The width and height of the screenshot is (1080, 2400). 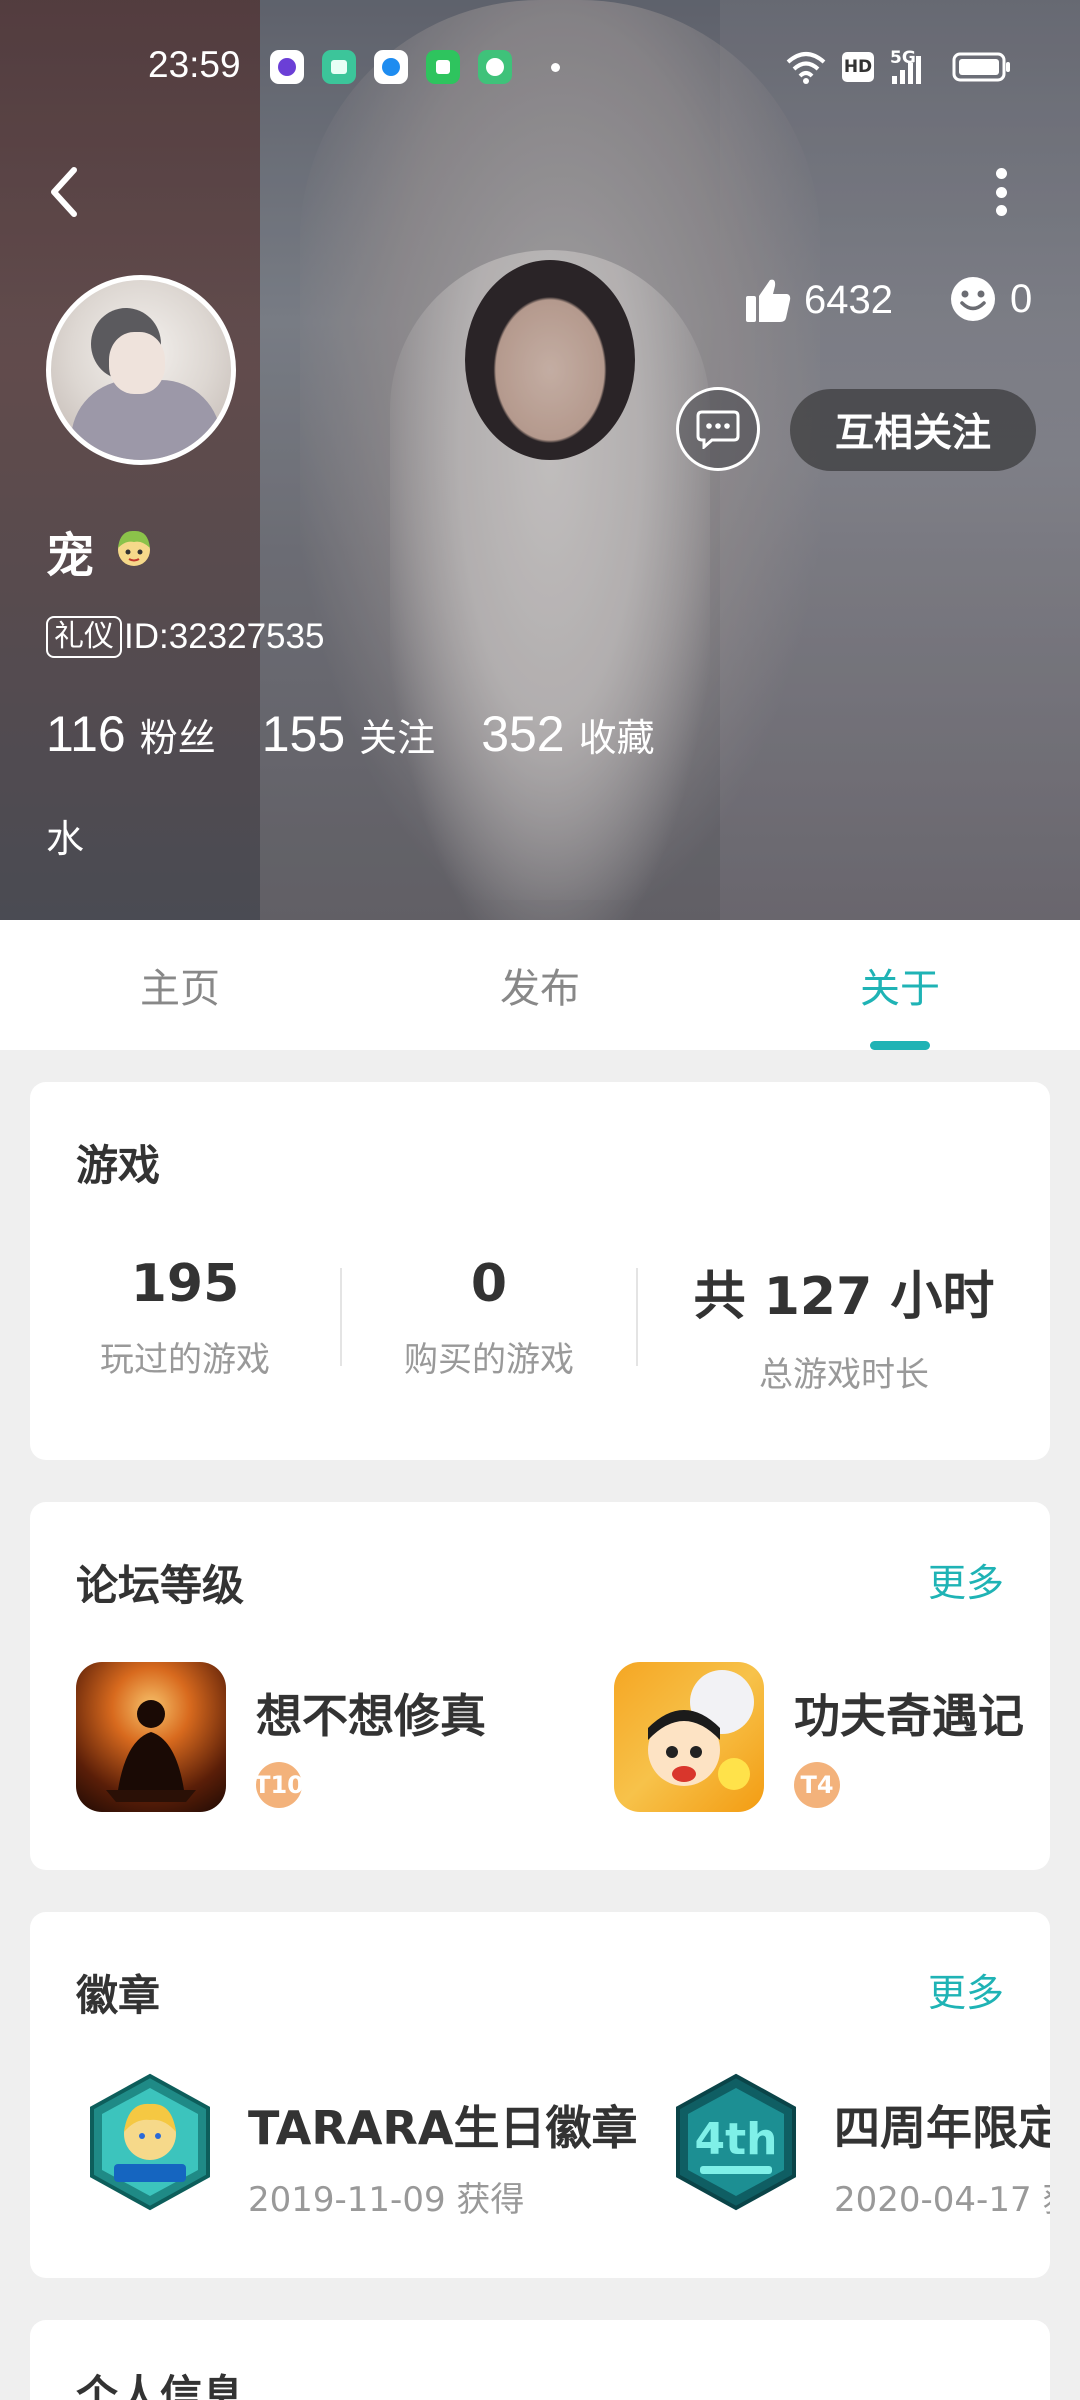 What do you see at coordinates (118, 1995) in the screenshot?
I see `badges-title: 徽章` at bounding box center [118, 1995].